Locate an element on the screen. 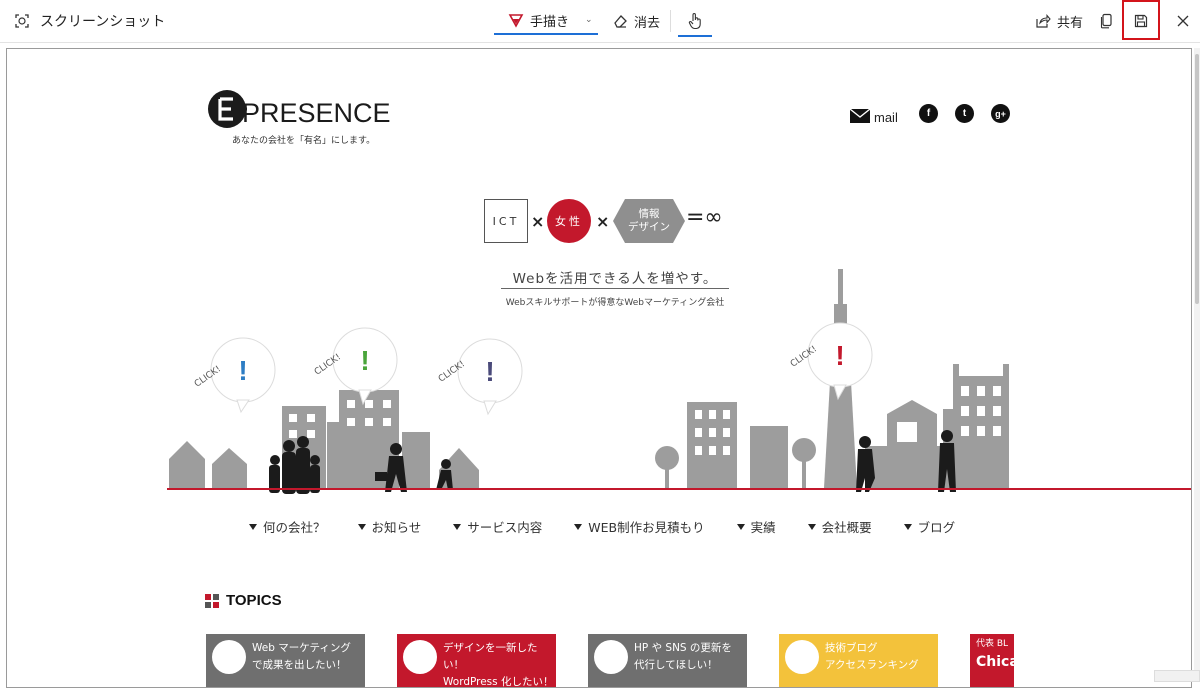 The image size is (1200, 688). recaptcha-badge is located at coordinates (1177, 676).